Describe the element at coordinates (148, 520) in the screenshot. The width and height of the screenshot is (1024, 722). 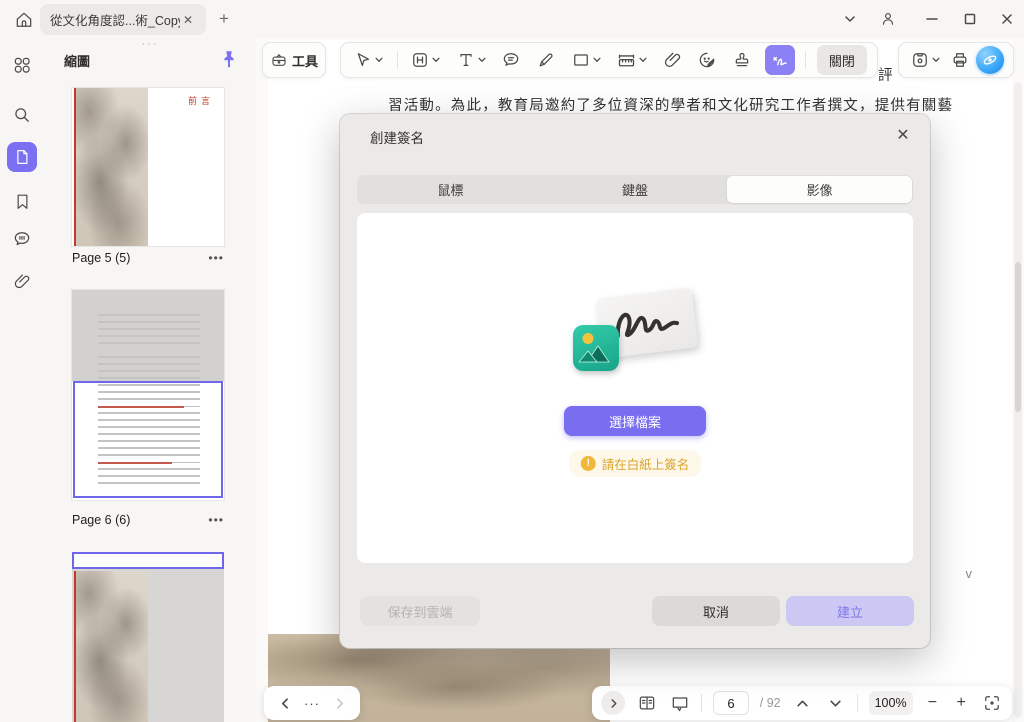
I see `thumbnail-label-row: Page 6 (6) •••` at that location.